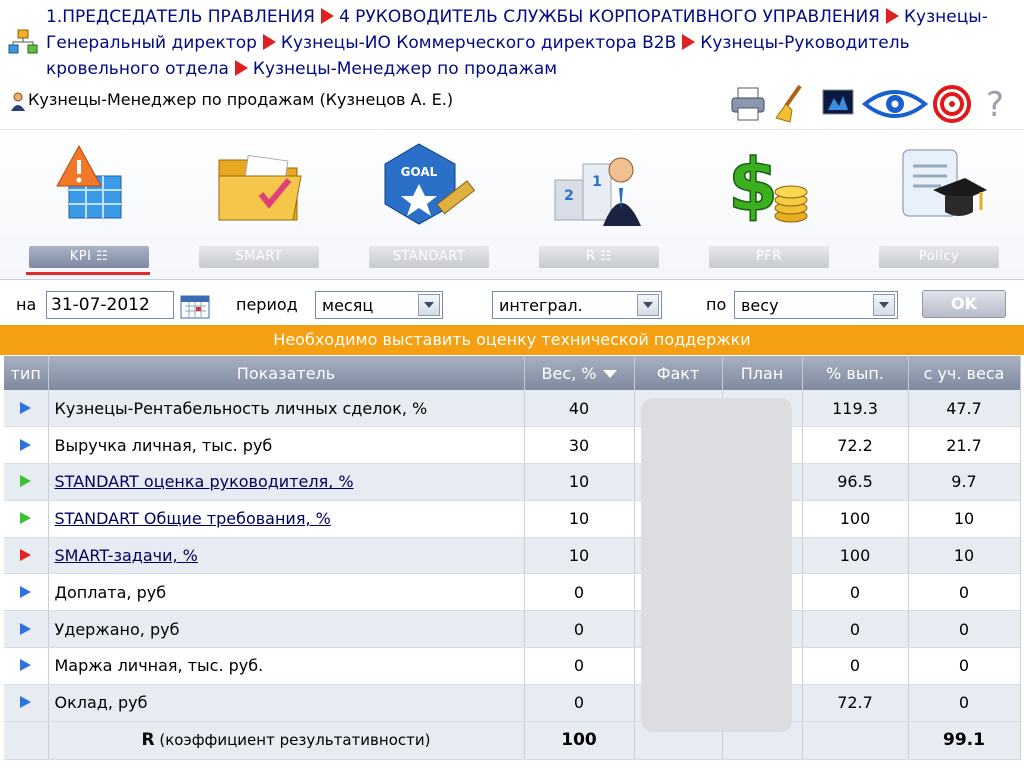 The height and width of the screenshot is (771, 1024). I want to click on module-pfr: $ PFR, so click(769, 210).